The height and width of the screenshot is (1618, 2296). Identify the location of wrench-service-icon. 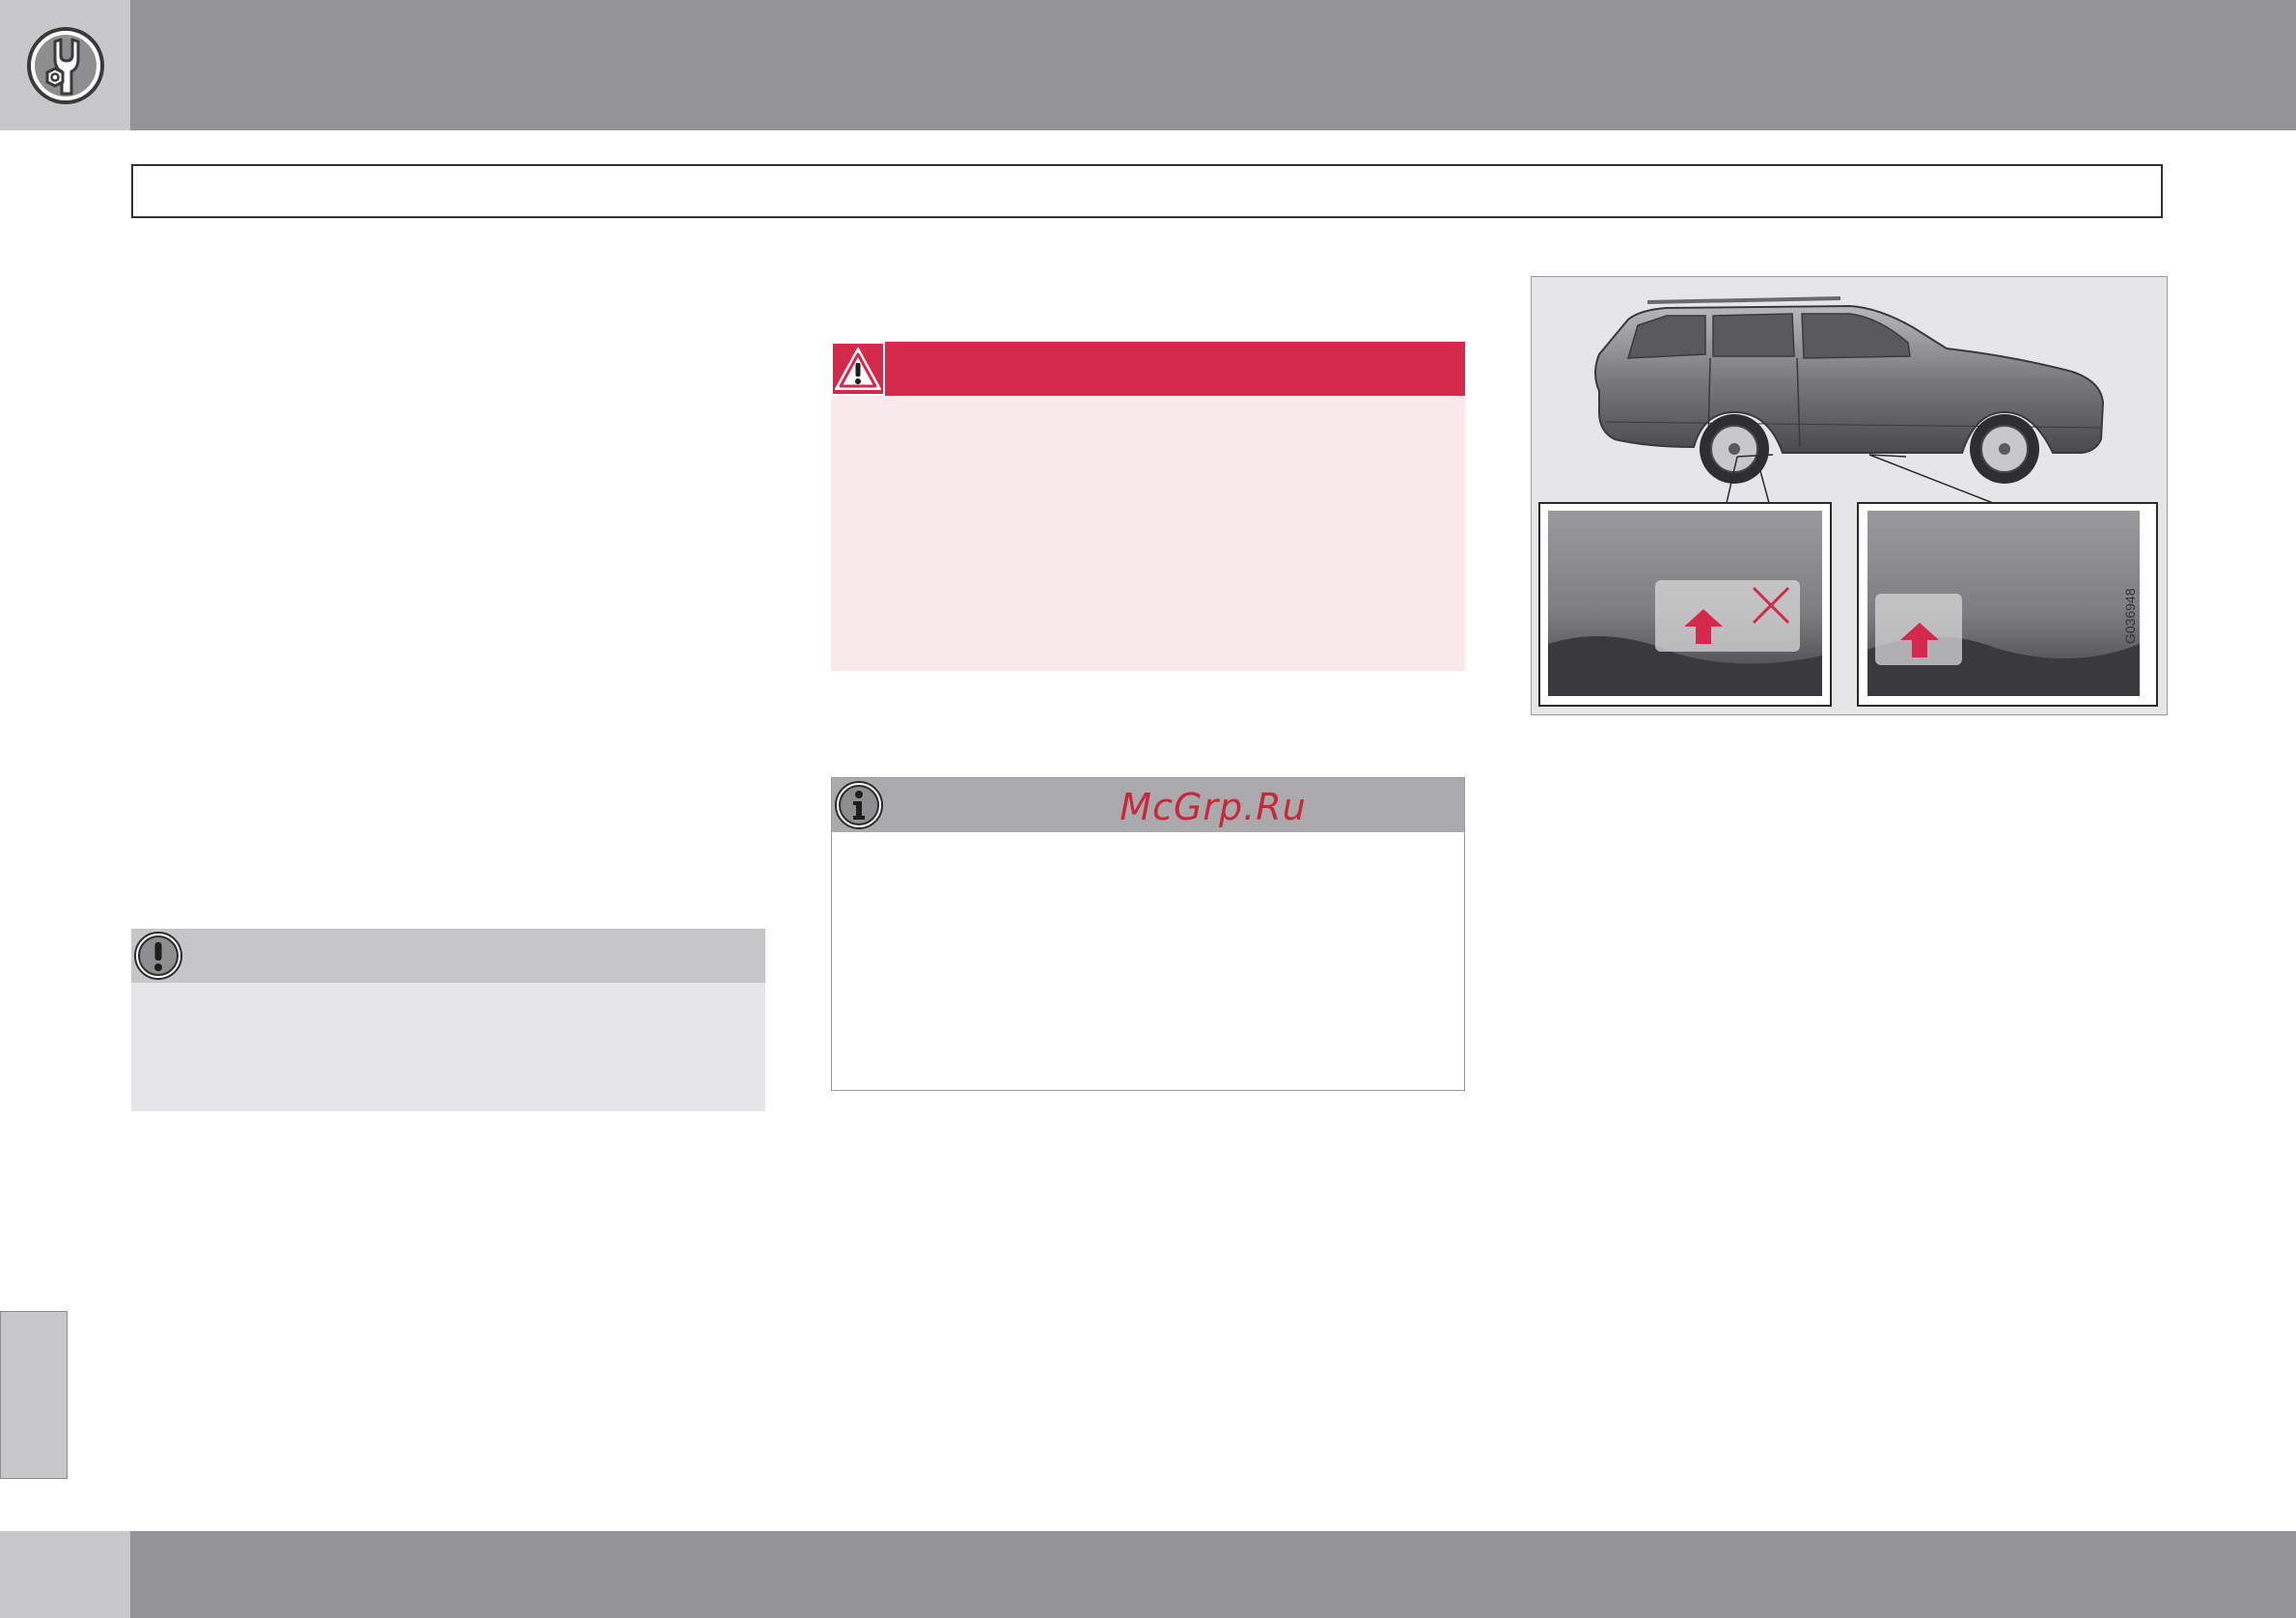
(65, 65).